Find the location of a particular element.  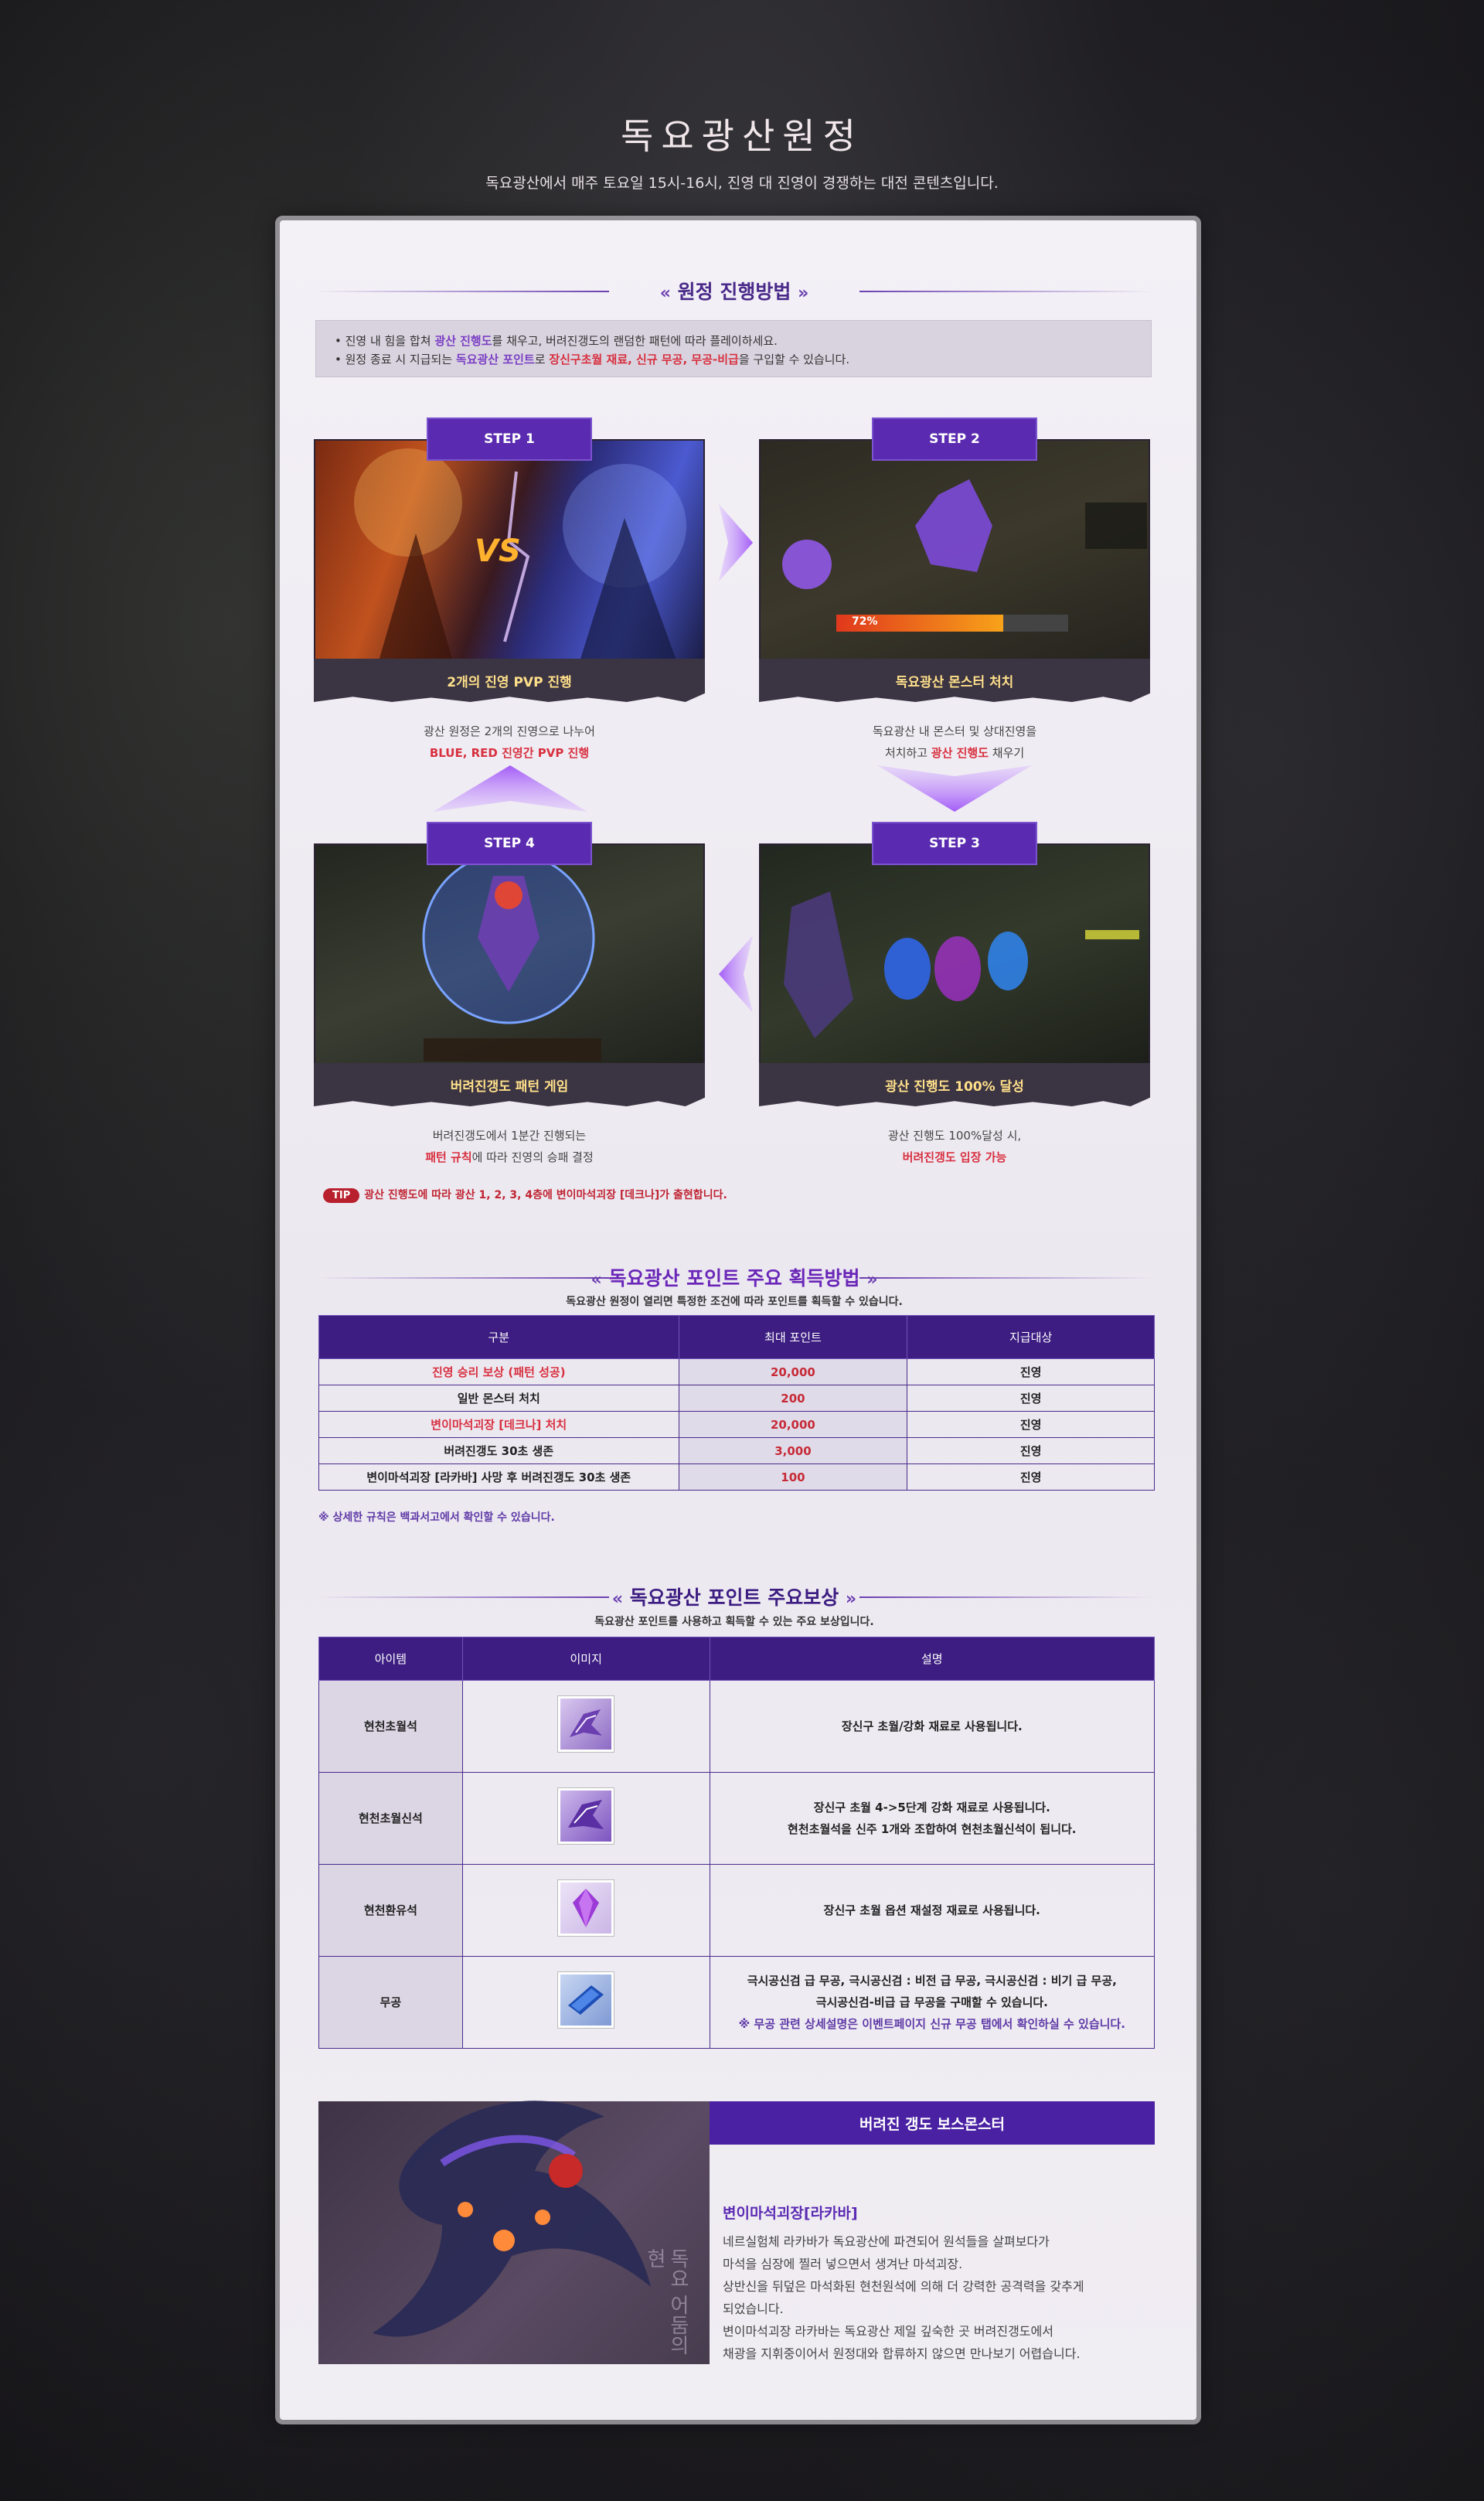

tip-badge: TIP is located at coordinates (341, 1195).